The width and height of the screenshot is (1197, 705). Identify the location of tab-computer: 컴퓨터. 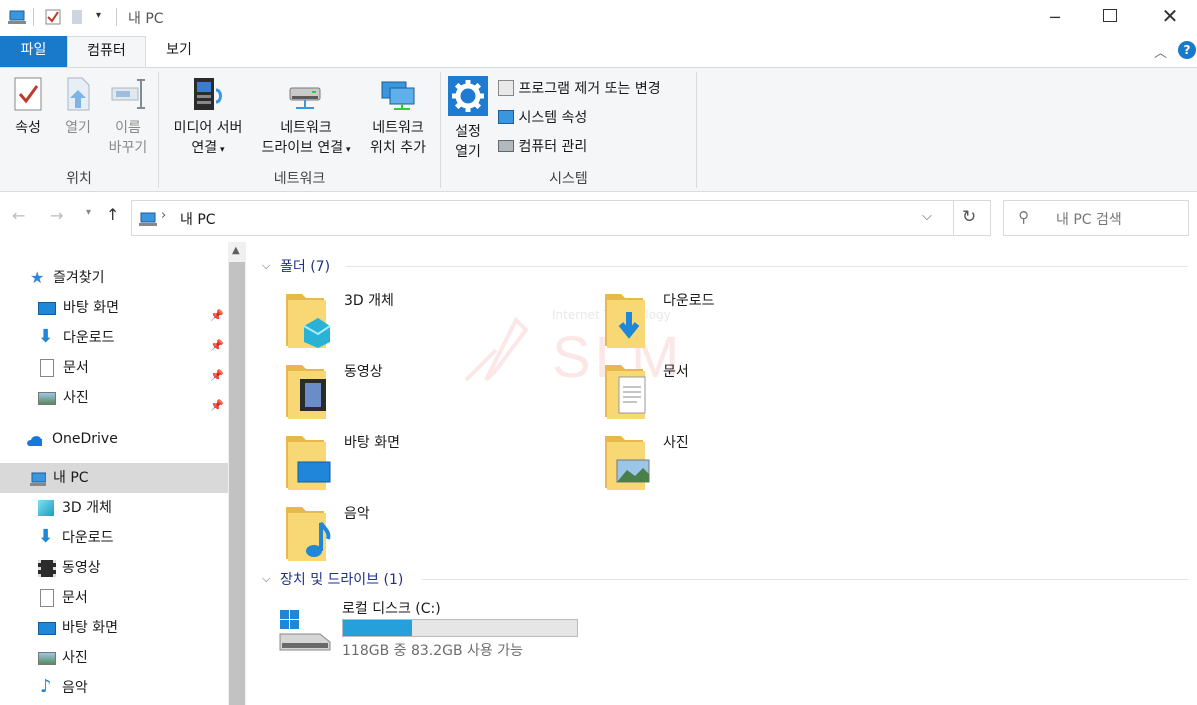
(106, 52).